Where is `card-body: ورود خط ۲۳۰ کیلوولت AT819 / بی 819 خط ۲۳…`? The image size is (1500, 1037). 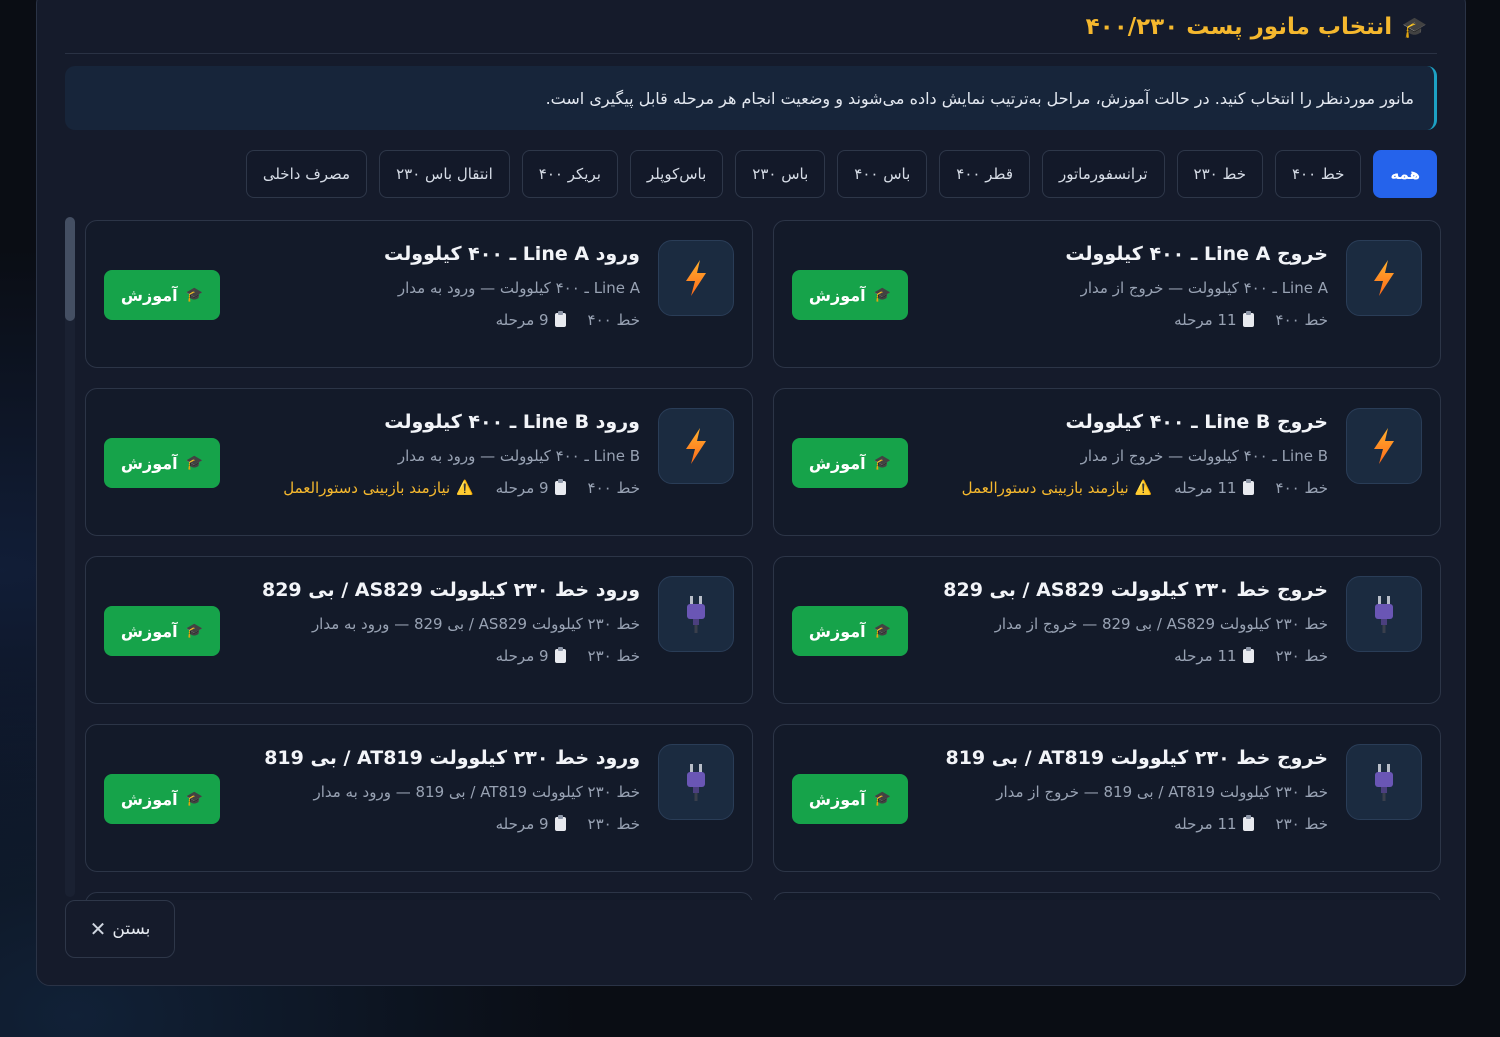 card-body: ورود خط ۲۳۰ کیلوولت AT819 / بی 819 خط ۲۳… is located at coordinates (452, 790).